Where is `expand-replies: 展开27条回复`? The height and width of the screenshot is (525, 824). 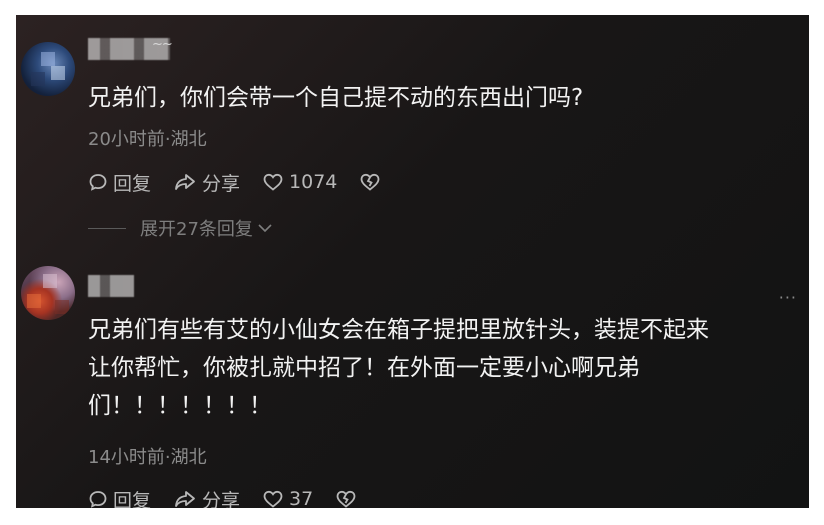 expand-replies: 展开27条回复 is located at coordinates (180, 228).